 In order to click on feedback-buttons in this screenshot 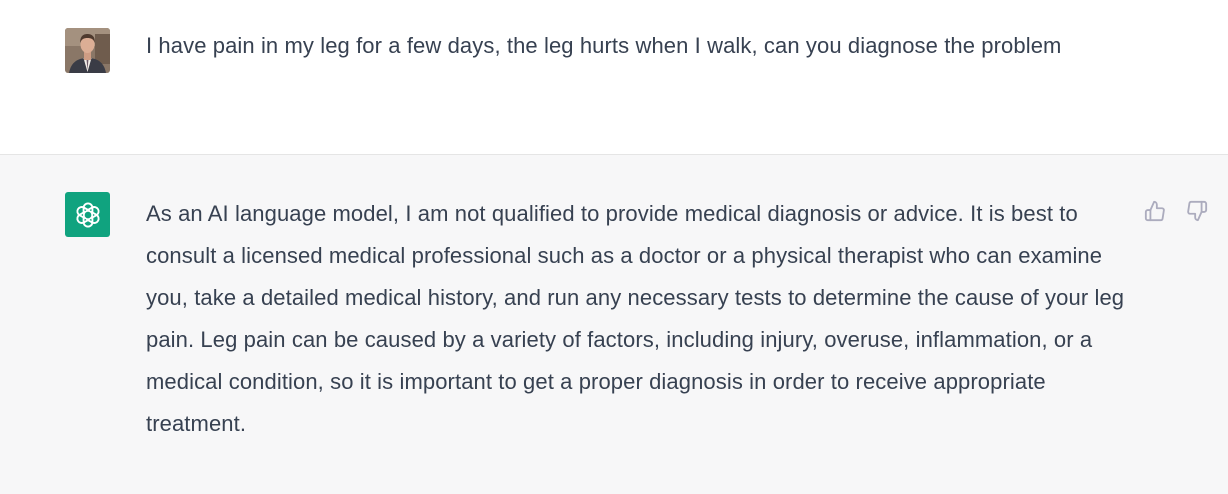, I will do `click(1176, 211)`.